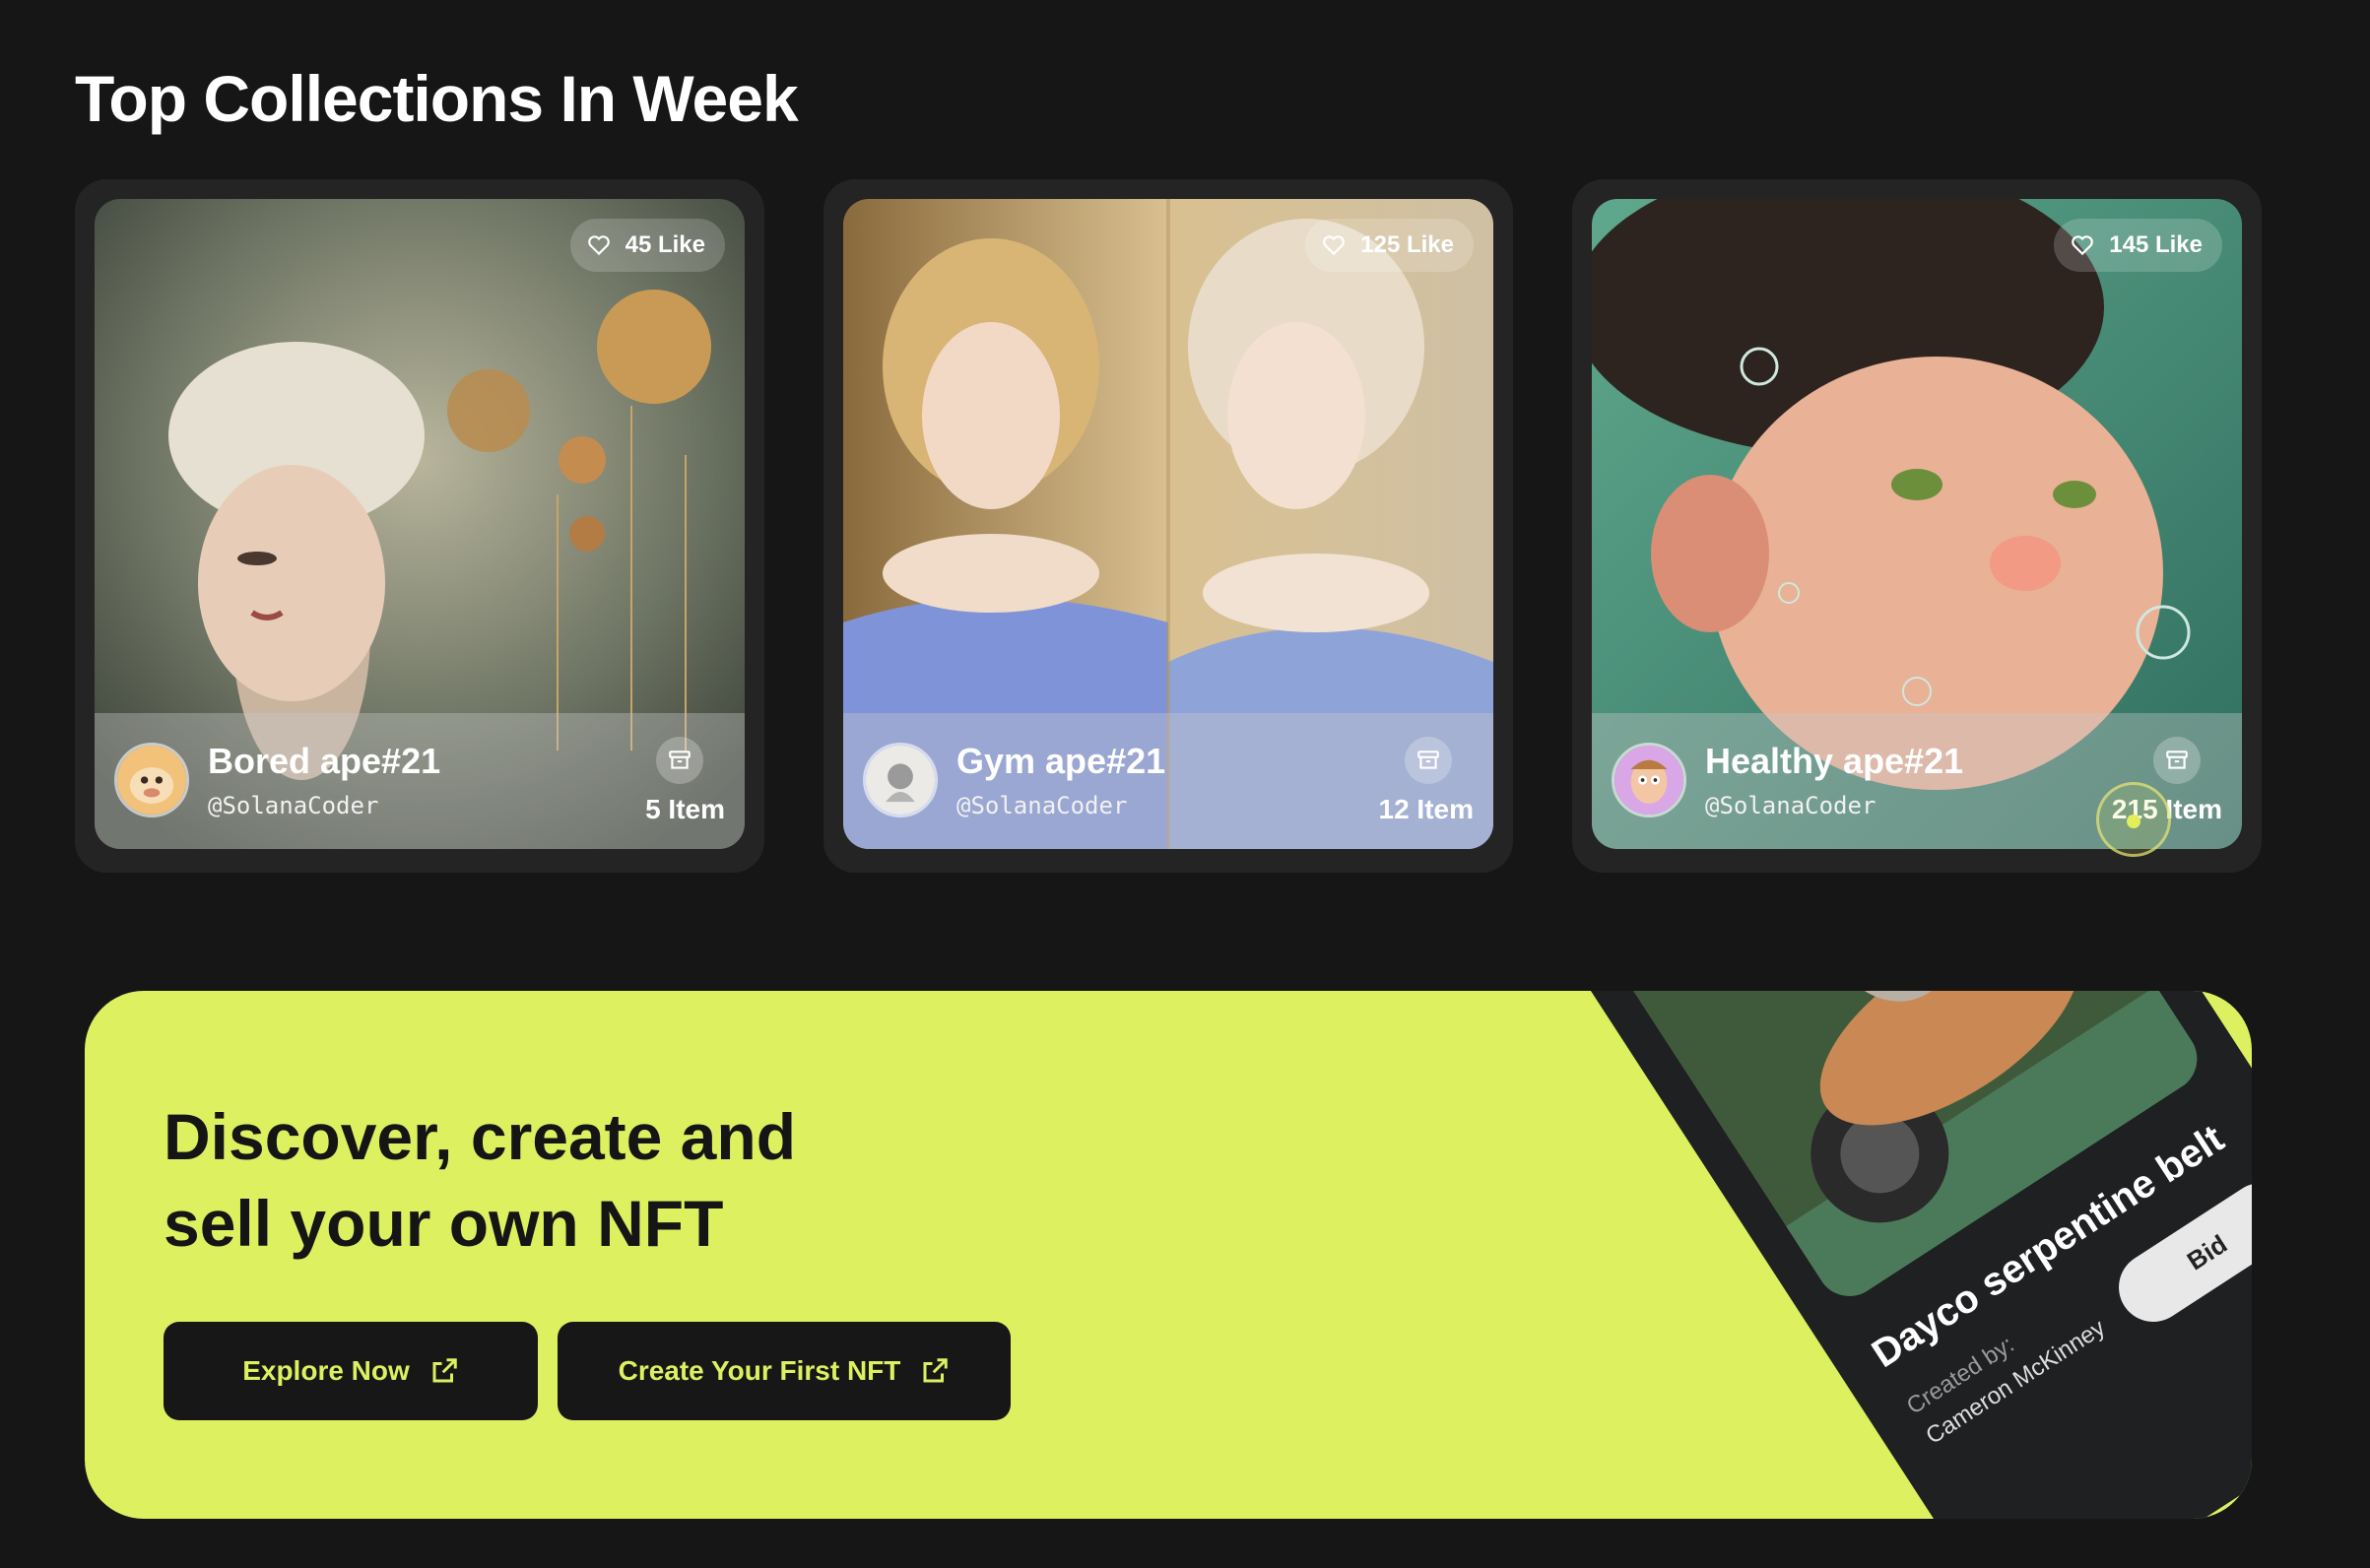 The image size is (2370, 1568). I want to click on phone-nft-artwork, so click(1907, 1150).